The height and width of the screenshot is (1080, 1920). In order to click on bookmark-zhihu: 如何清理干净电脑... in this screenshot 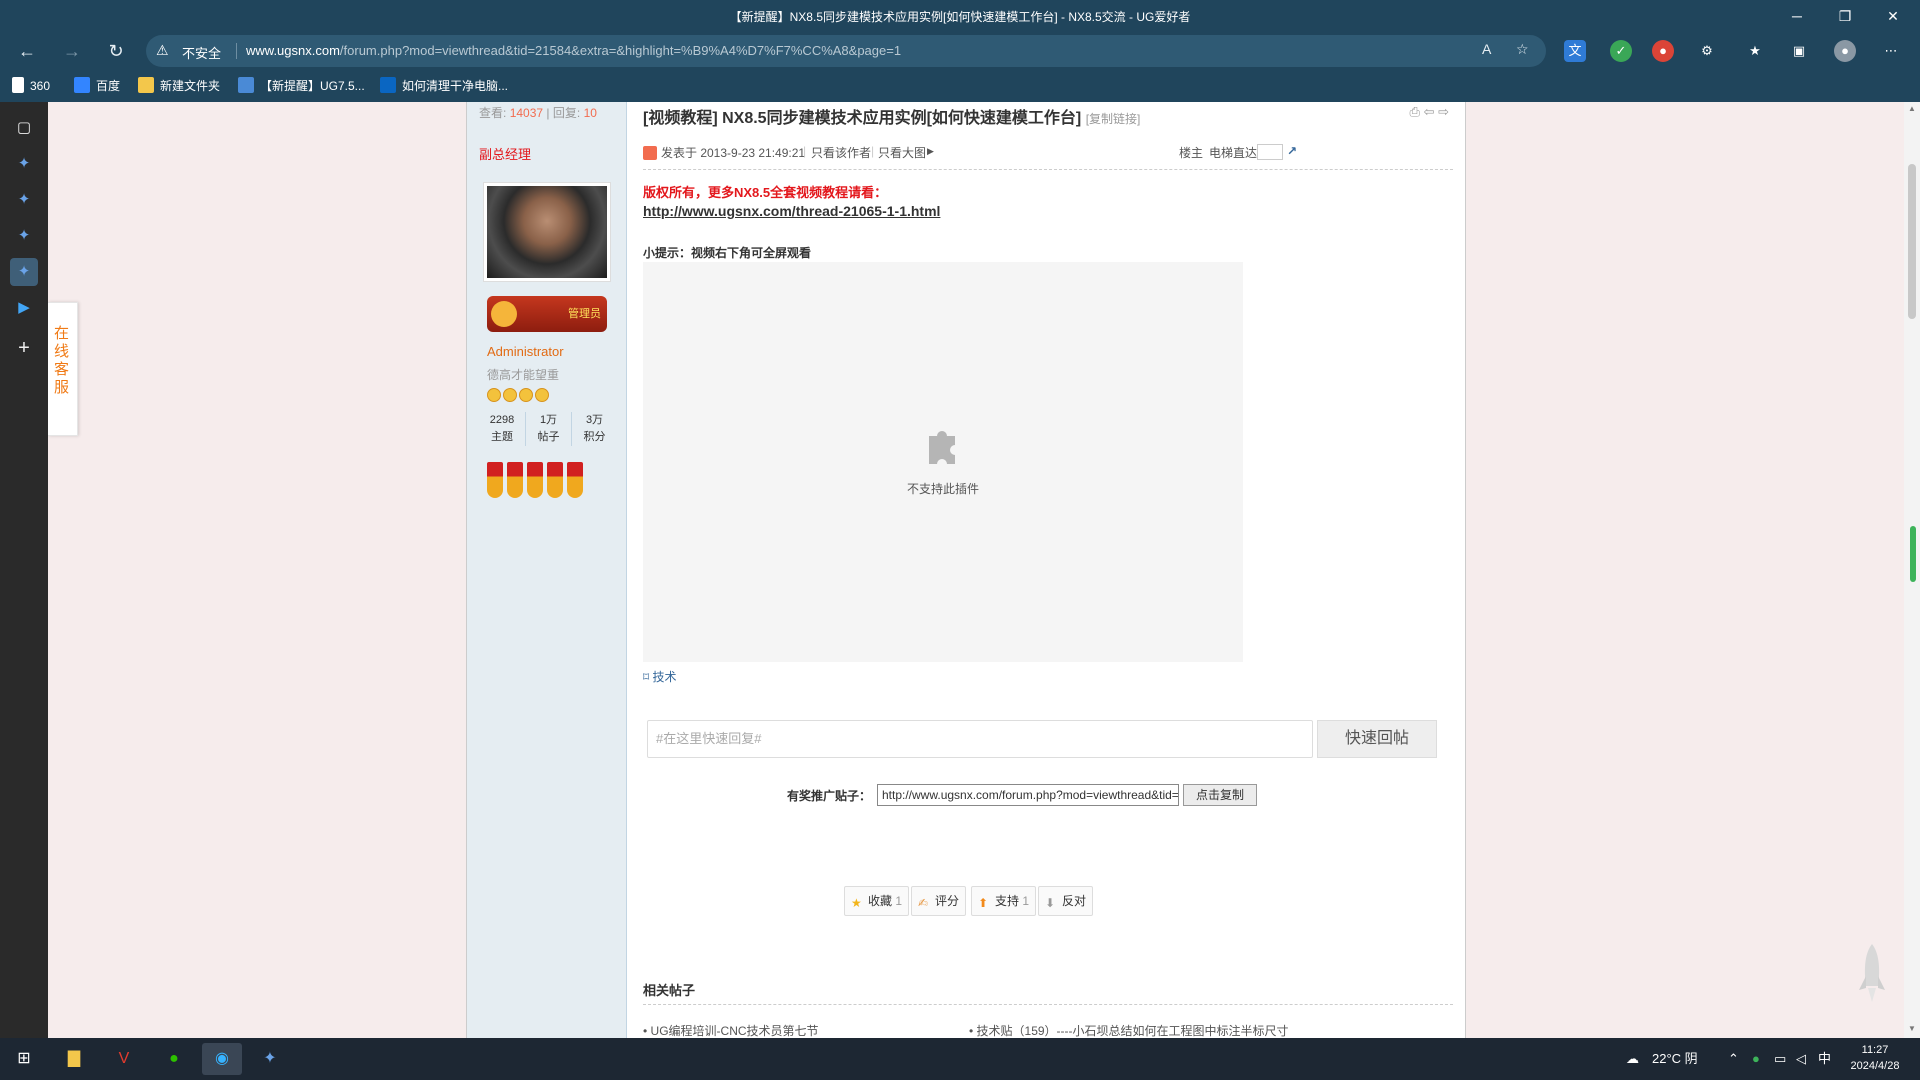, I will do `click(444, 85)`.